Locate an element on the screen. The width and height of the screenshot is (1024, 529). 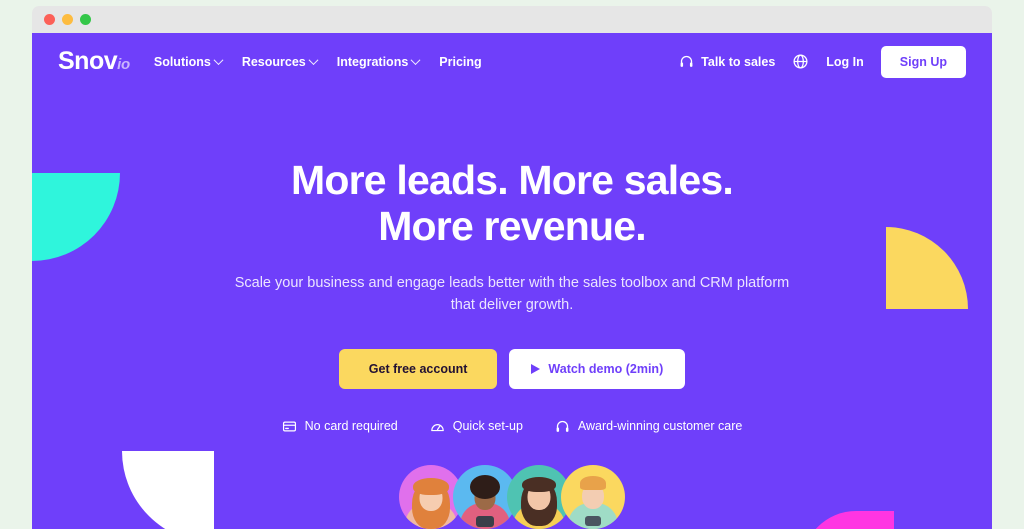
watch-demo-button: Watch demo (2min) is located at coordinates (597, 368).